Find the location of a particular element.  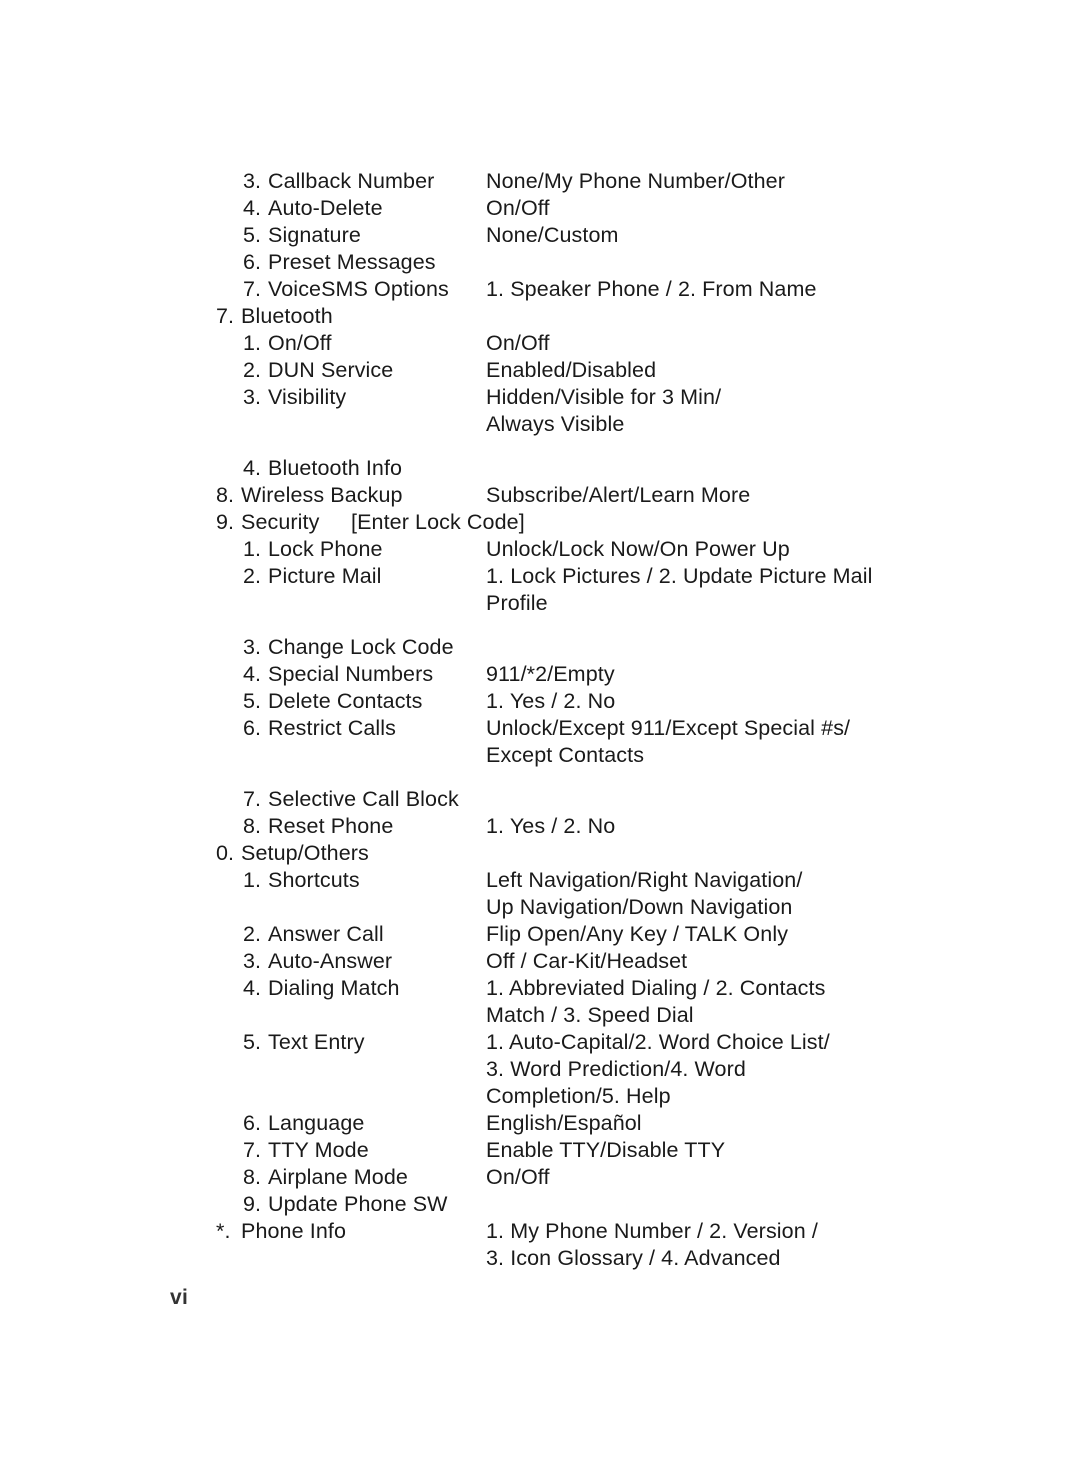

menu-row: 5. Signature None/Custom is located at coordinates (540, 235).